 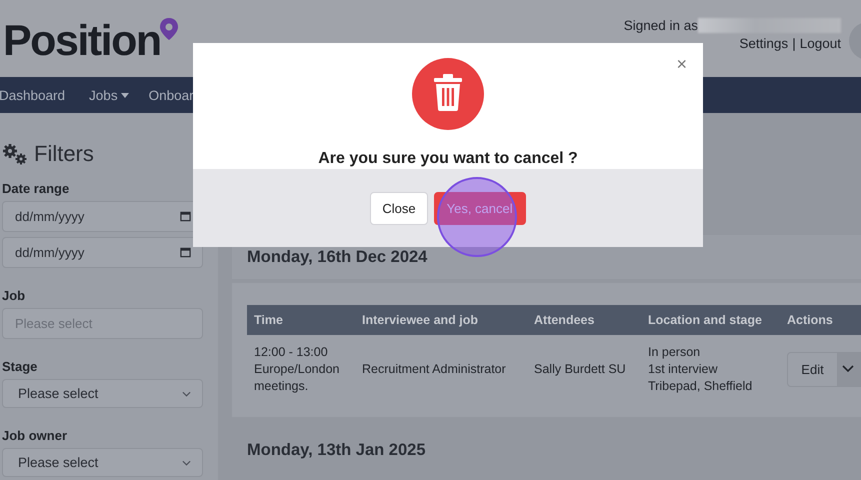 I want to click on table-cell-text: In person, so click(x=675, y=352).